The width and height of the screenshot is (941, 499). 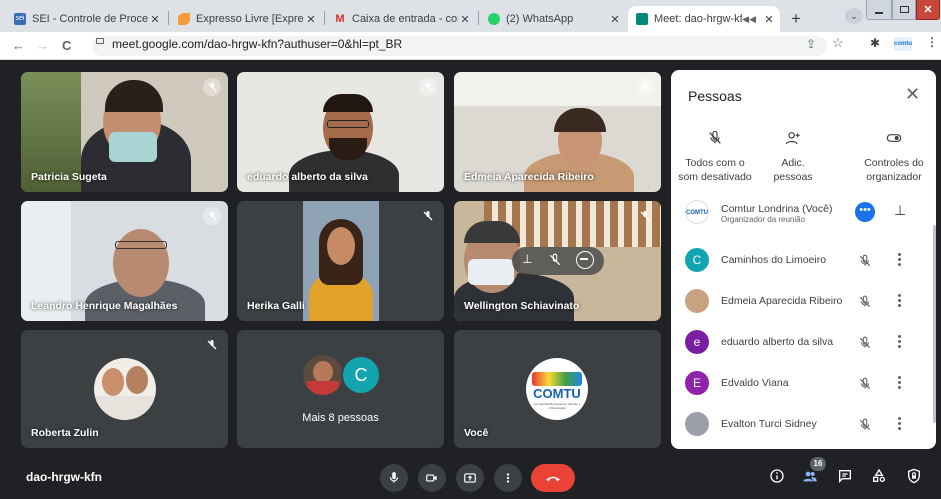 What do you see at coordinates (928, 10) in the screenshot?
I see `close-window-button: ✕` at bounding box center [928, 10].